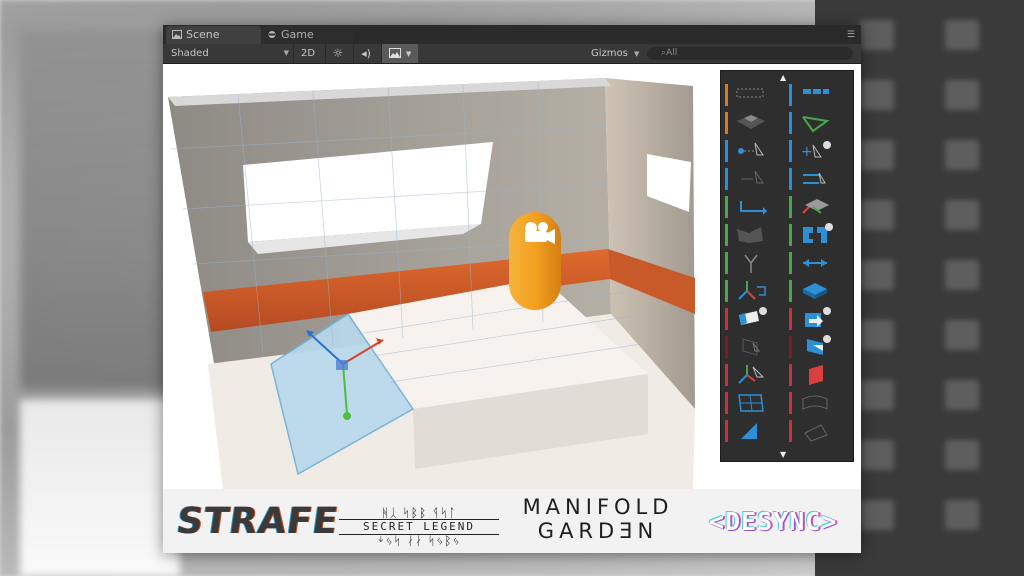 The width and height of the screenshot is (1024, 576). Describe the element at coordinates (307, 53) in the screenshot. I see `2d-mode-button: 2D` at that location.